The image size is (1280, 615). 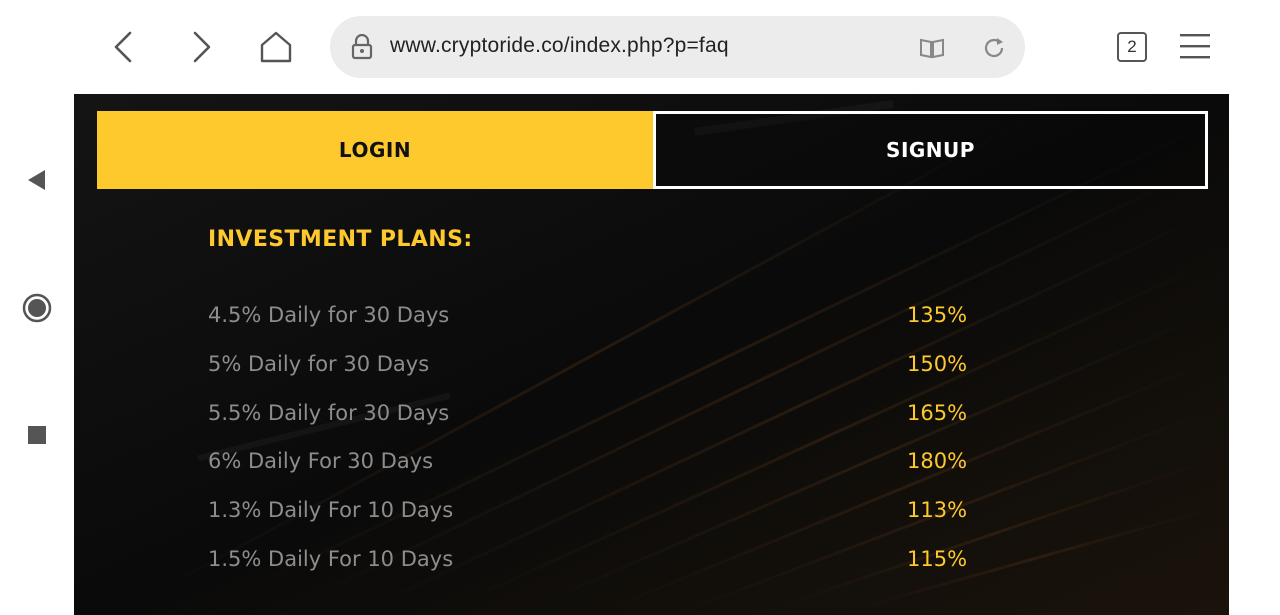 What do you see at coordinates (319, 363) in the screenshot?
I see `plan-name: 5% Daily for 30 Days` at bounding box center [319, 363].